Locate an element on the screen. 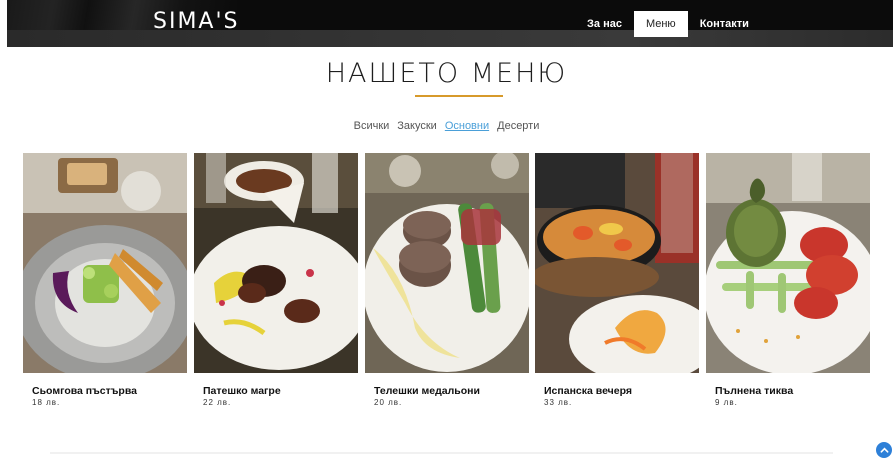 This screenshot has height=458, width=893. filter-mains: Основни is located at coordinates (467, 126).